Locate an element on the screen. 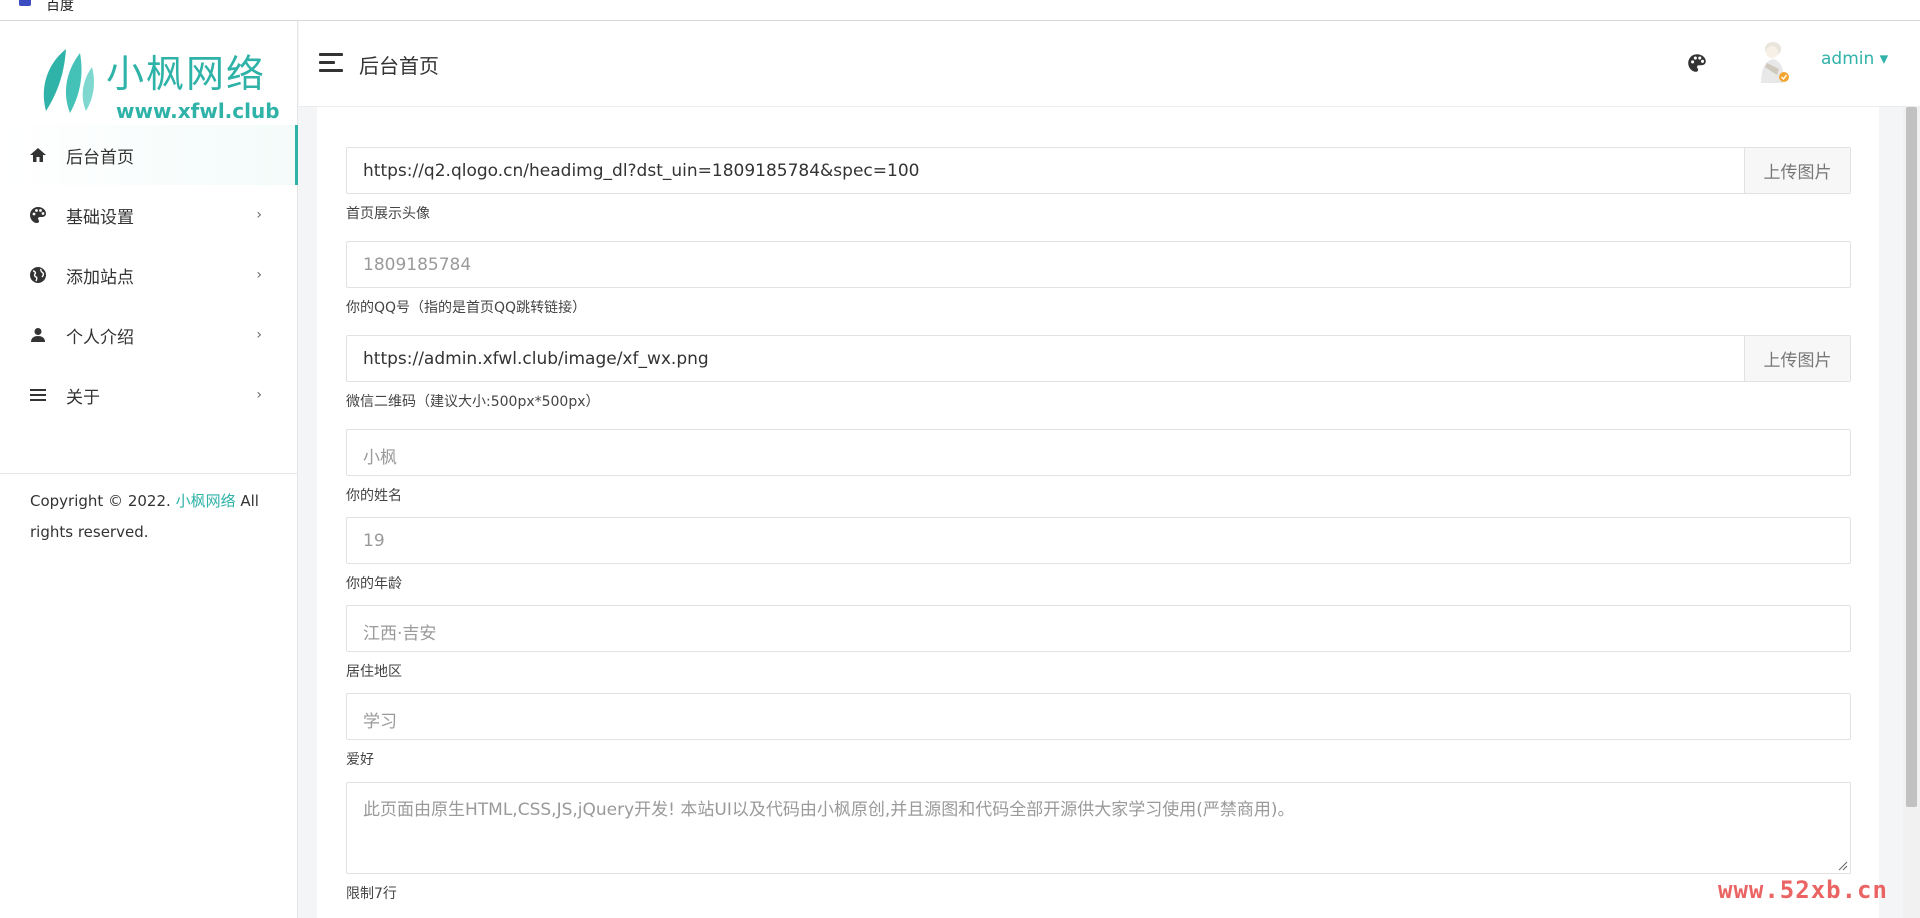 Image resolution: width=1920 pixels, height=918 pixels. qq-label: 你的QQ号（指的是首页QQ跳转链接） is located at coordinates (466, 308).